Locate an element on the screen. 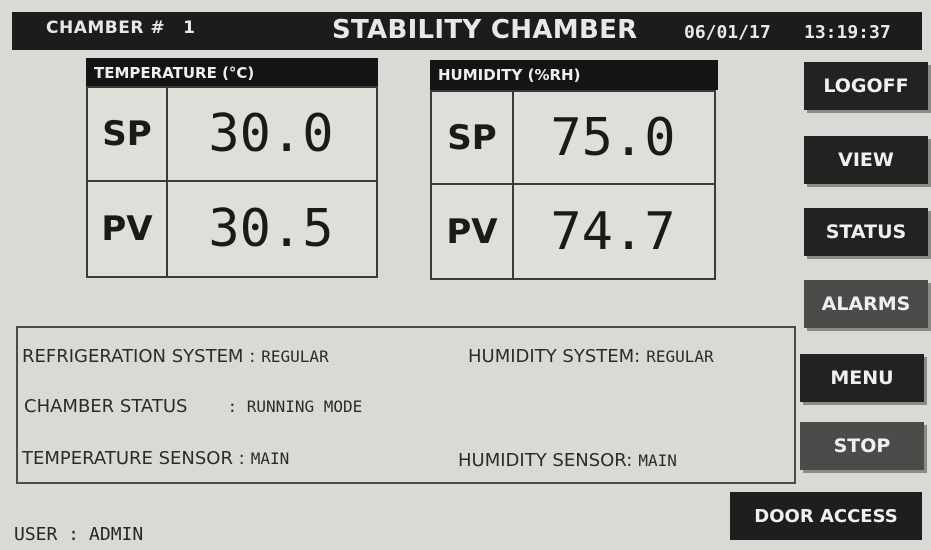  temperature-sensor-label: TEMPERATURE SENSOR : is located at coordinates (133, 458).